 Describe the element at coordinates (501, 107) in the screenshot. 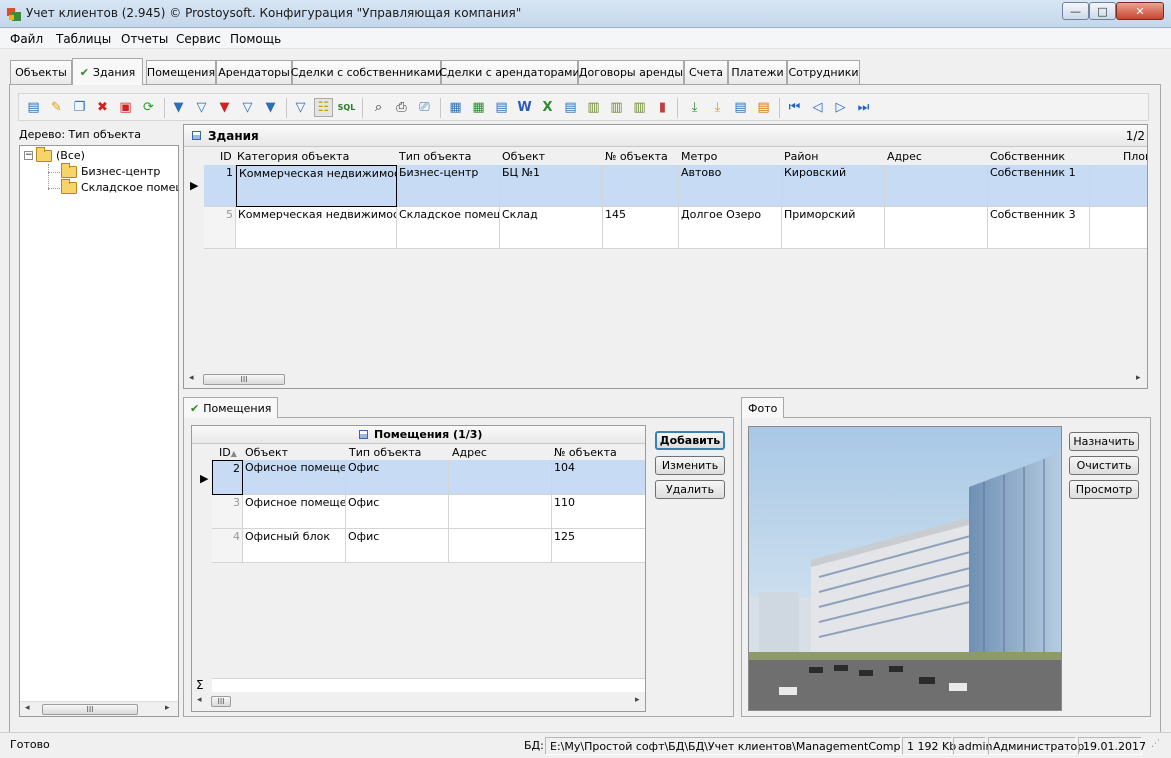

I see `export-html-icon: ▤` at that location.